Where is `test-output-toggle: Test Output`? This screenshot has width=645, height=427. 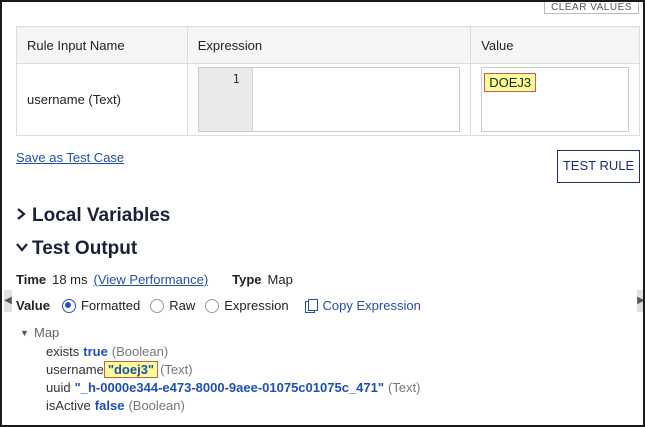 test-output-toggle: Test Output is located at coordinates (76, 249).